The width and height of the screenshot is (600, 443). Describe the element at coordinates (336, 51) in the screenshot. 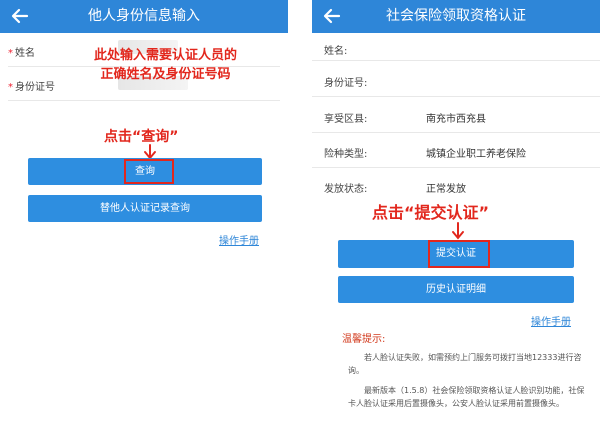

I see `name-row-label: 姓名:` at that location.